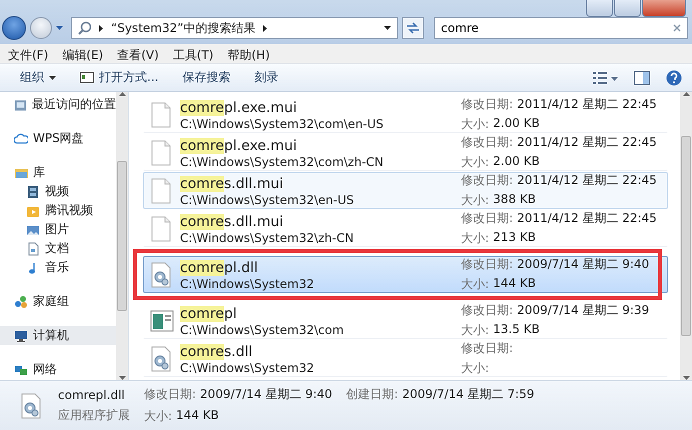 The height and width of the screenshot is (430, 692). I want to click on file-row: comrepl C:\Windows\System32\com 修改日期: 2009/7/14 星期二 9:39 大小: 13.5 KB, so click(405, 320).